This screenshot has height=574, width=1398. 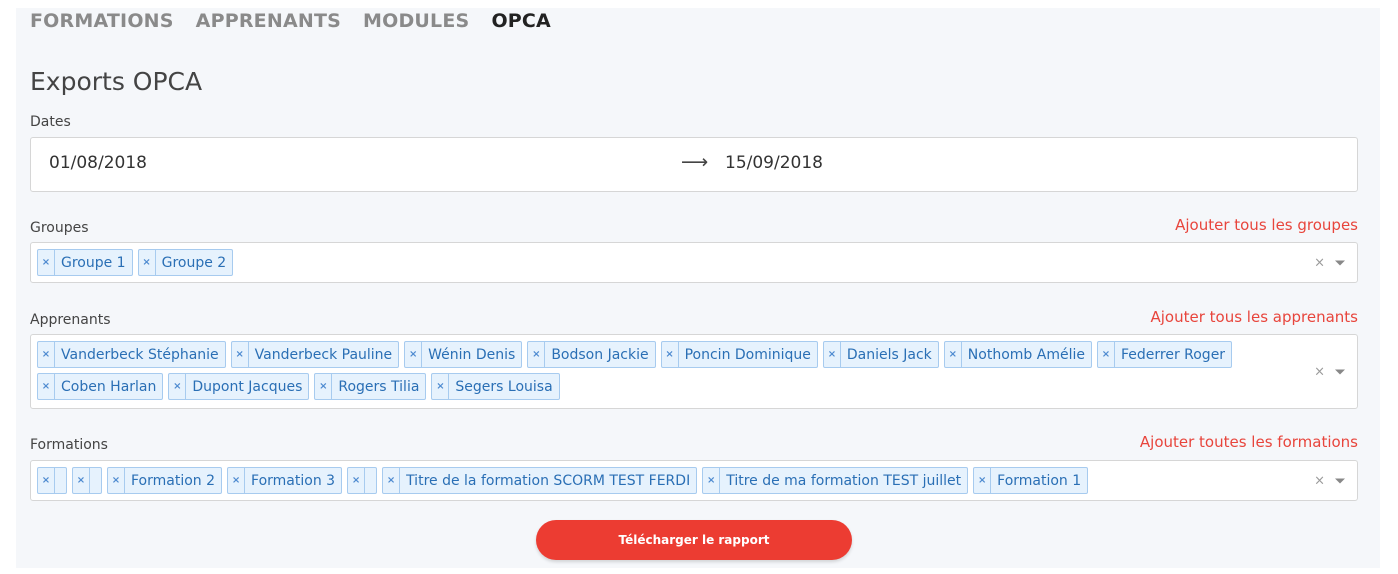 What do you see at coordinates (747, 354) in the screenshot?
I see `tag-label: Poncin Dominique` at bounding box center [747, 354].